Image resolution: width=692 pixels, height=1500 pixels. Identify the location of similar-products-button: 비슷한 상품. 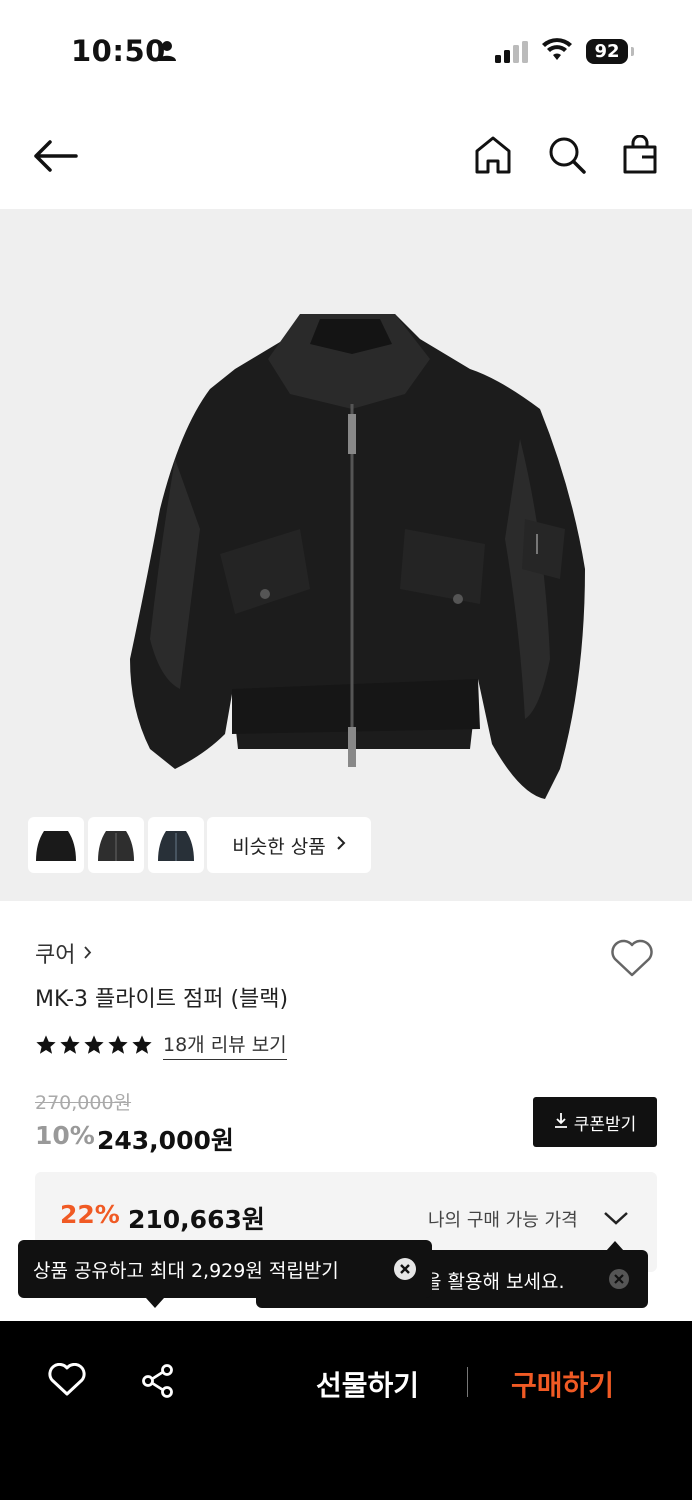
(289, 845).